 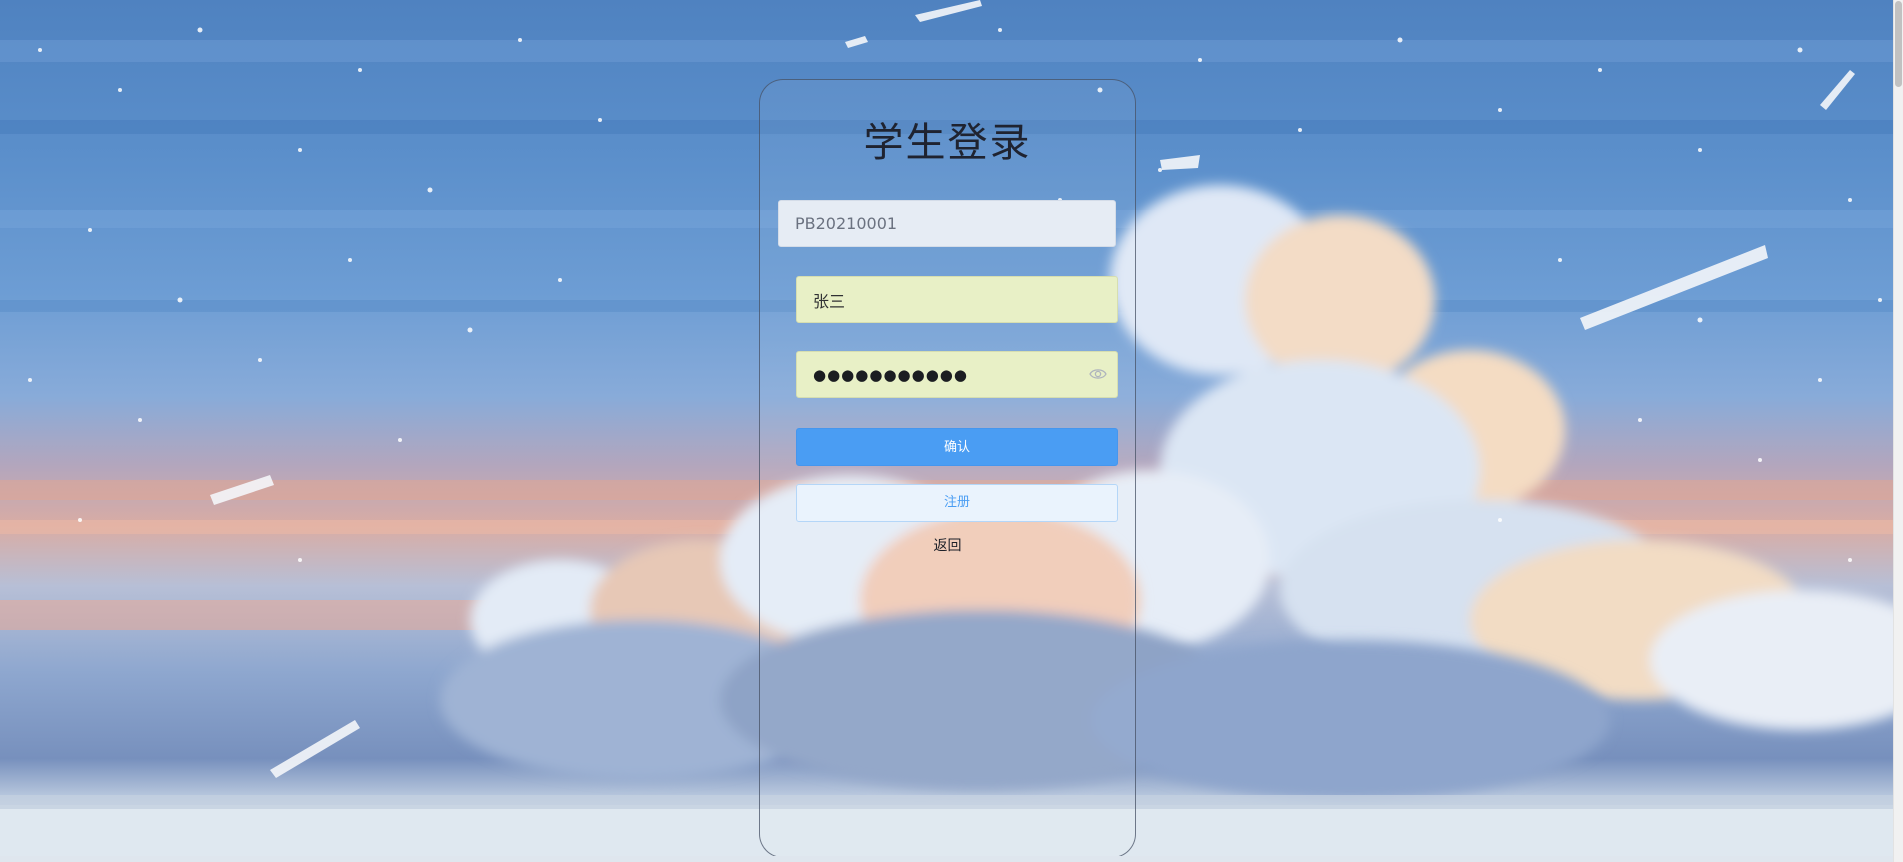 I want to click on register-button: 注册, so click(x=957, y=503).